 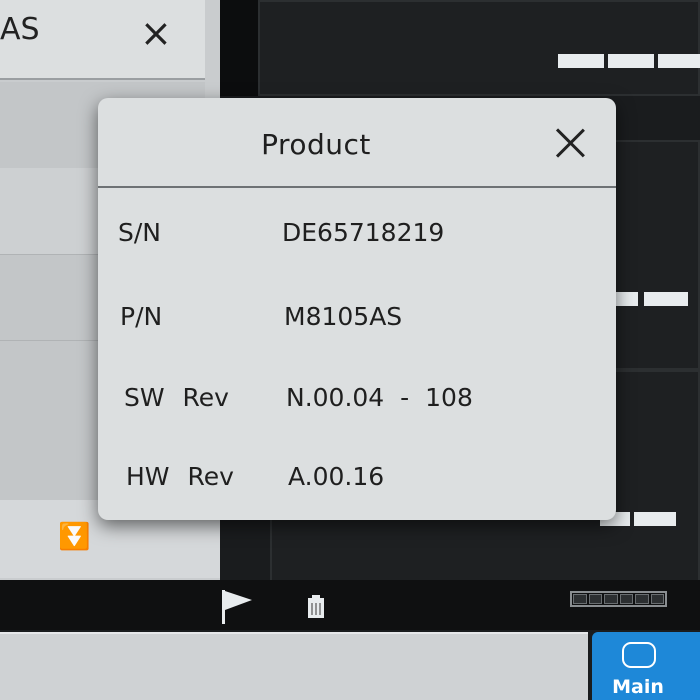 What do you see at coordinates (237, 607) in the screenshot?
I see `flag-icon` at bounding box center [237, 607].